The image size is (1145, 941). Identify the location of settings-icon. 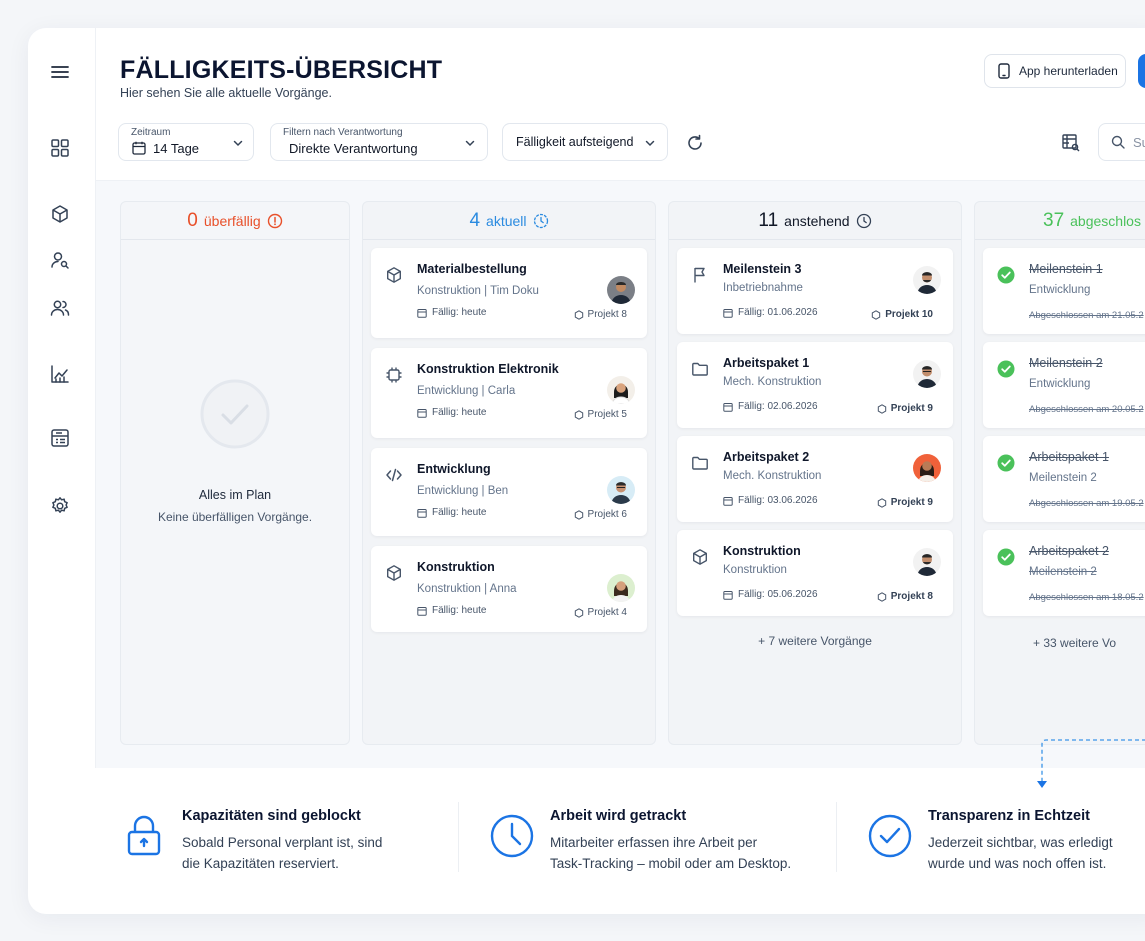
(60, 506).